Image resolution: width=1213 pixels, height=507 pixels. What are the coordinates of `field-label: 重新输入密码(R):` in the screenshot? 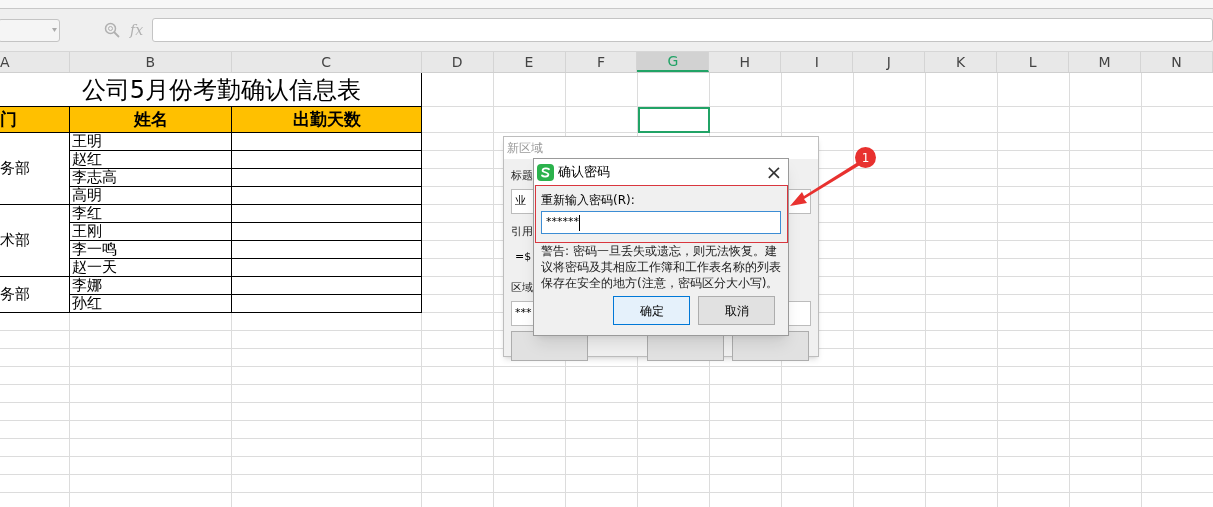 It's located at (588, 200).